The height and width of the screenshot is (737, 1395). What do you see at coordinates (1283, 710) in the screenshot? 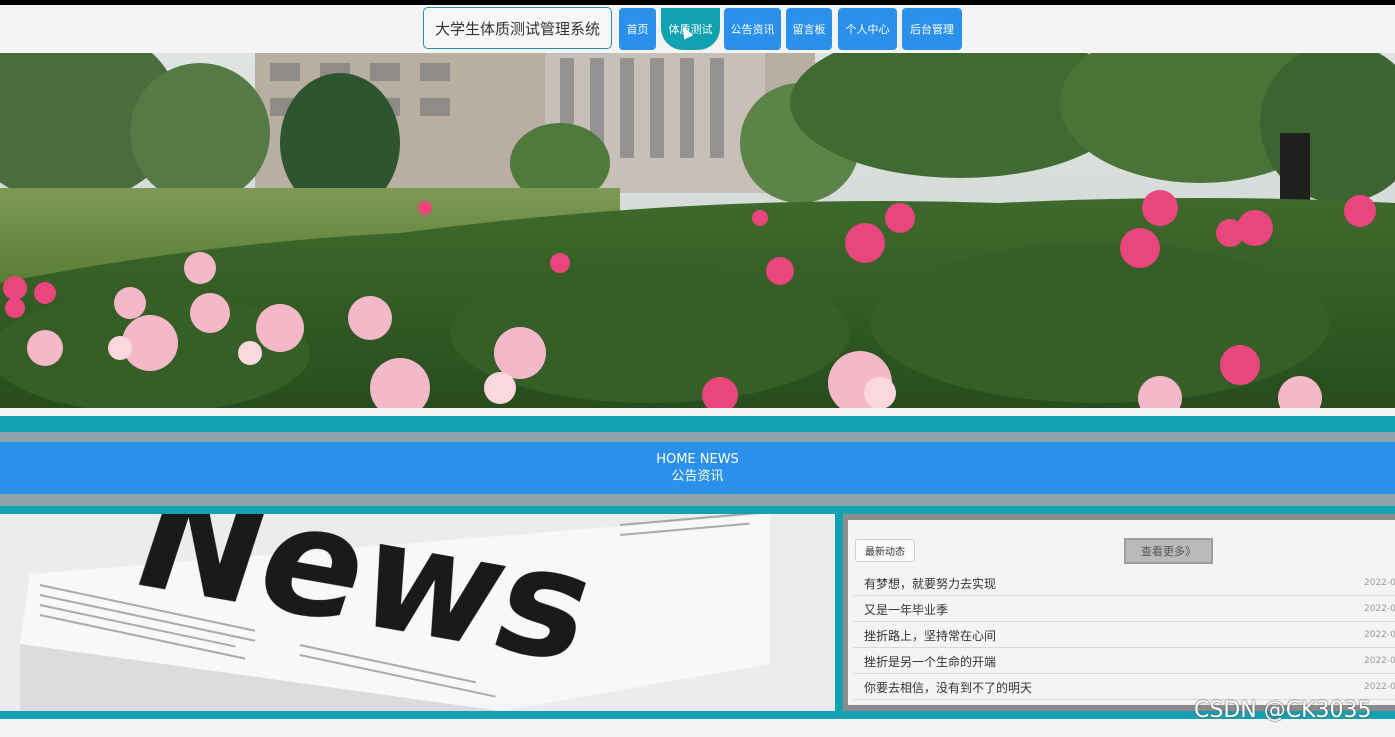
I see `watermark-text: CSDN @CK3035` at bounding box center [1283, 710].